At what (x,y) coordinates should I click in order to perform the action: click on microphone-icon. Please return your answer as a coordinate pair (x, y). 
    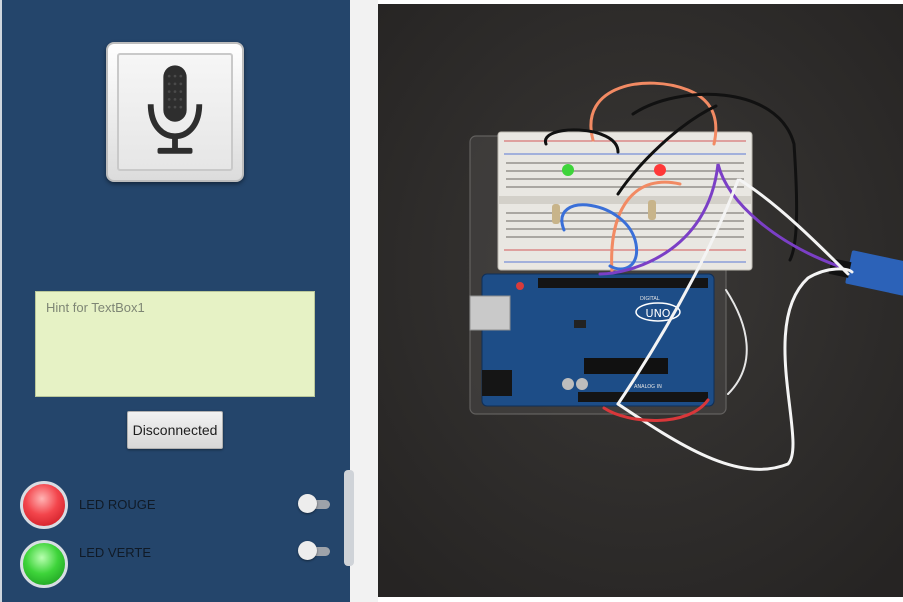
    Looking at the image, I should click on (175, 109).